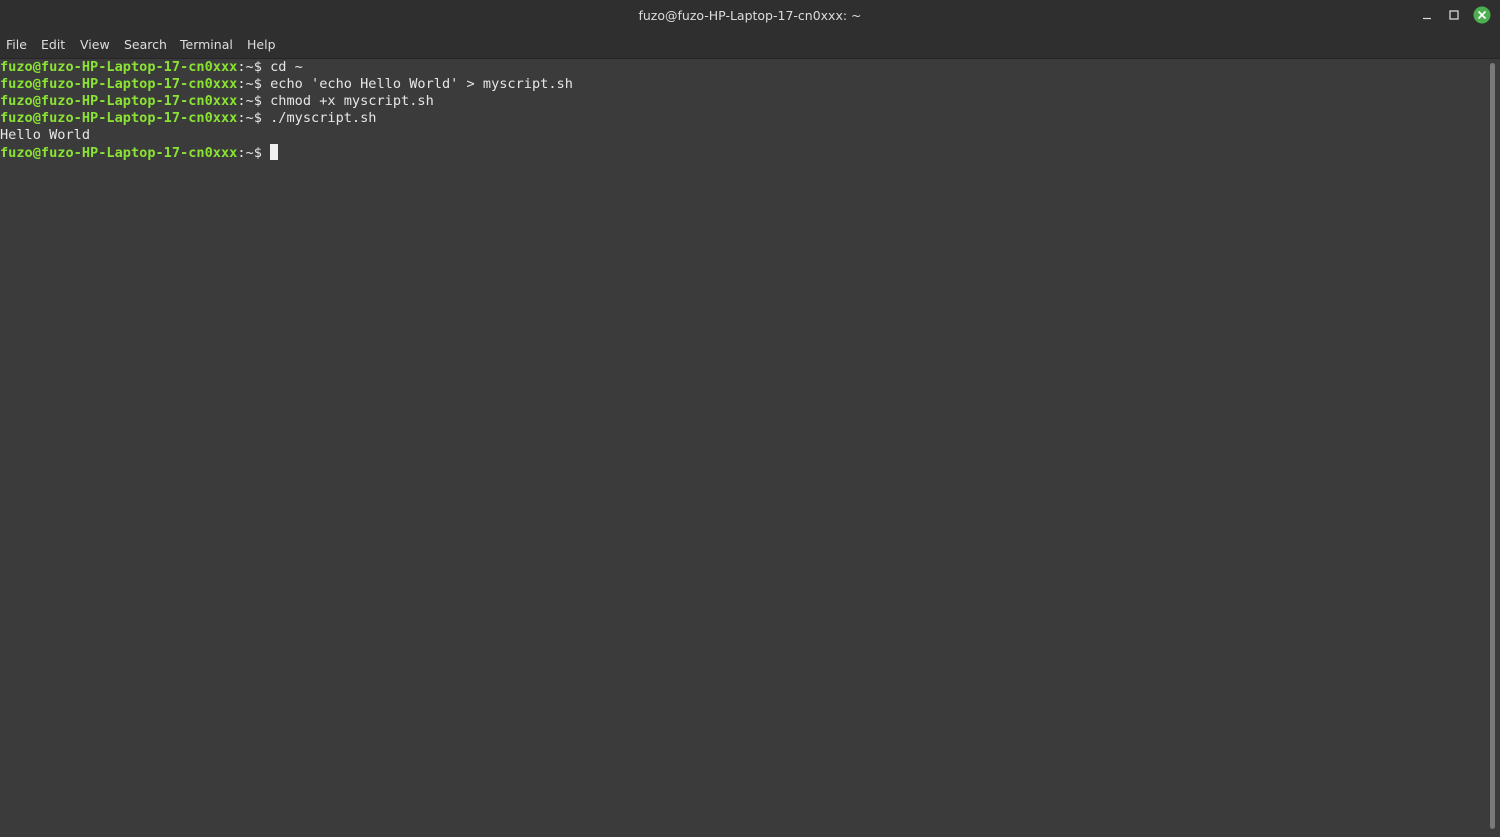  I want to click on terminal-output: Hello World, so click(45, 135).